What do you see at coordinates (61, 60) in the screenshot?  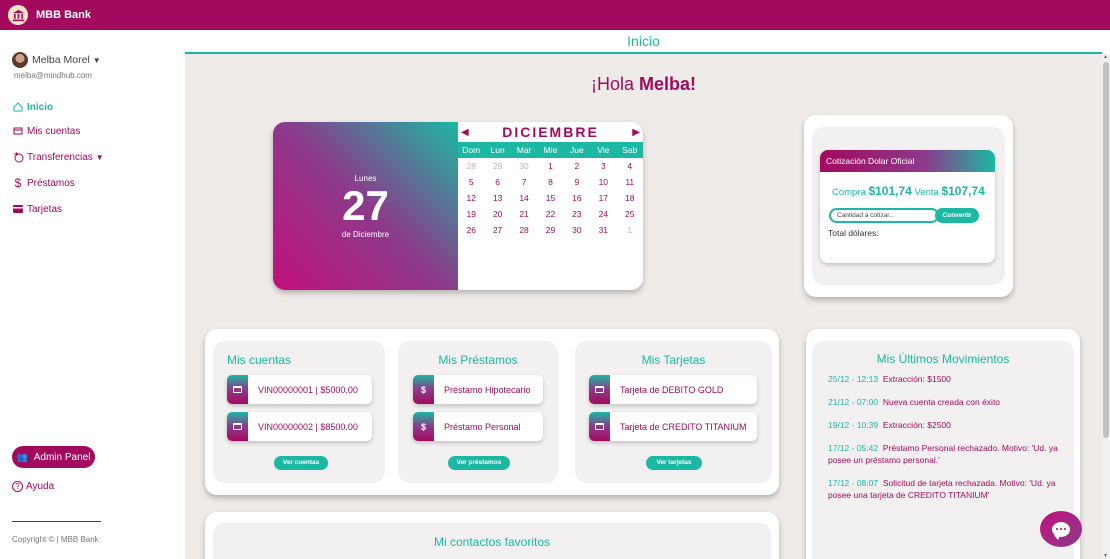 I see `user-name: Melba Morel` at bounding box center [61, 60].